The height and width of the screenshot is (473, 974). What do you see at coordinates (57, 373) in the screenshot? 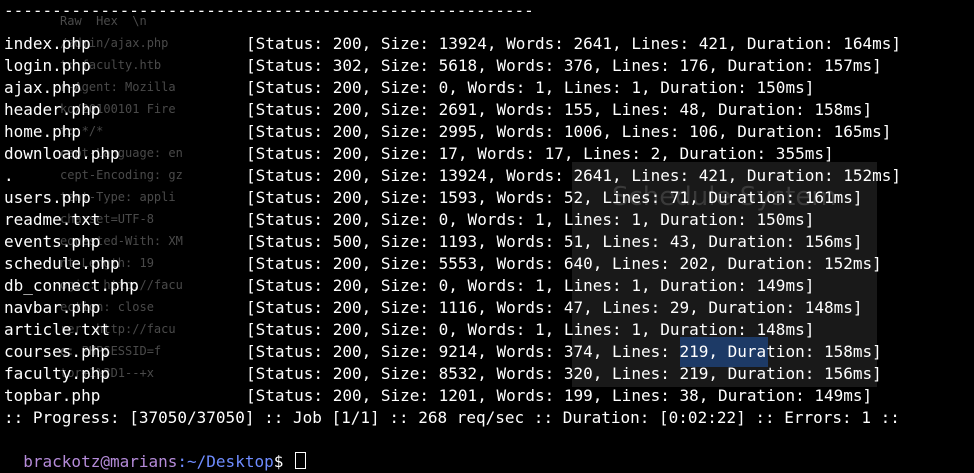
I see `result-filename: faculty.php` at bounding box center [57, 373].